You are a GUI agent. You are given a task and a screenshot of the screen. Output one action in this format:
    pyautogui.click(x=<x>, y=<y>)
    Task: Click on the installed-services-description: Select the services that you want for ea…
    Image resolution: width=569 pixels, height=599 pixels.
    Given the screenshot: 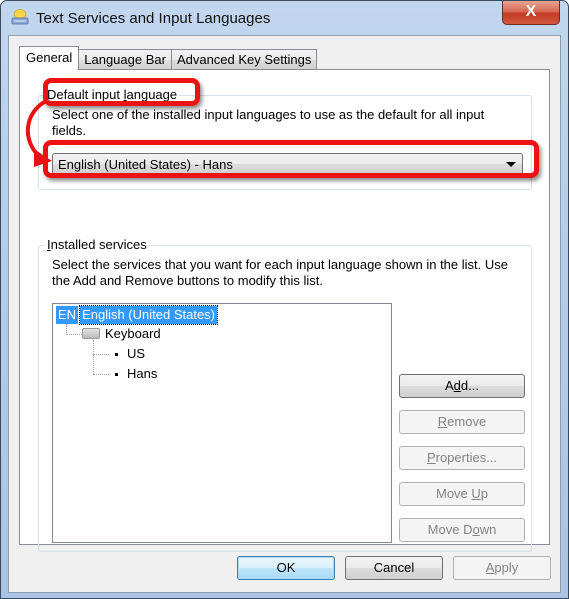 What is the action you would take?
    pyautogui.click(x=280, y=272)
    